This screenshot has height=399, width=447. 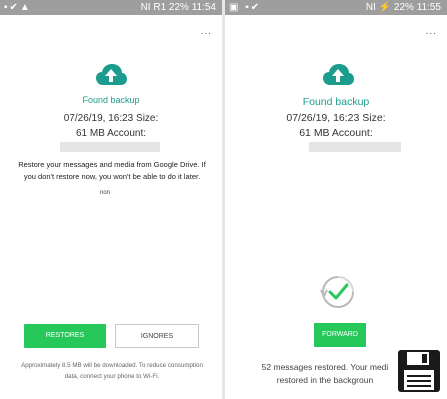 I want to click on ignore-button: IGNORES, so click(x=157, y=336).